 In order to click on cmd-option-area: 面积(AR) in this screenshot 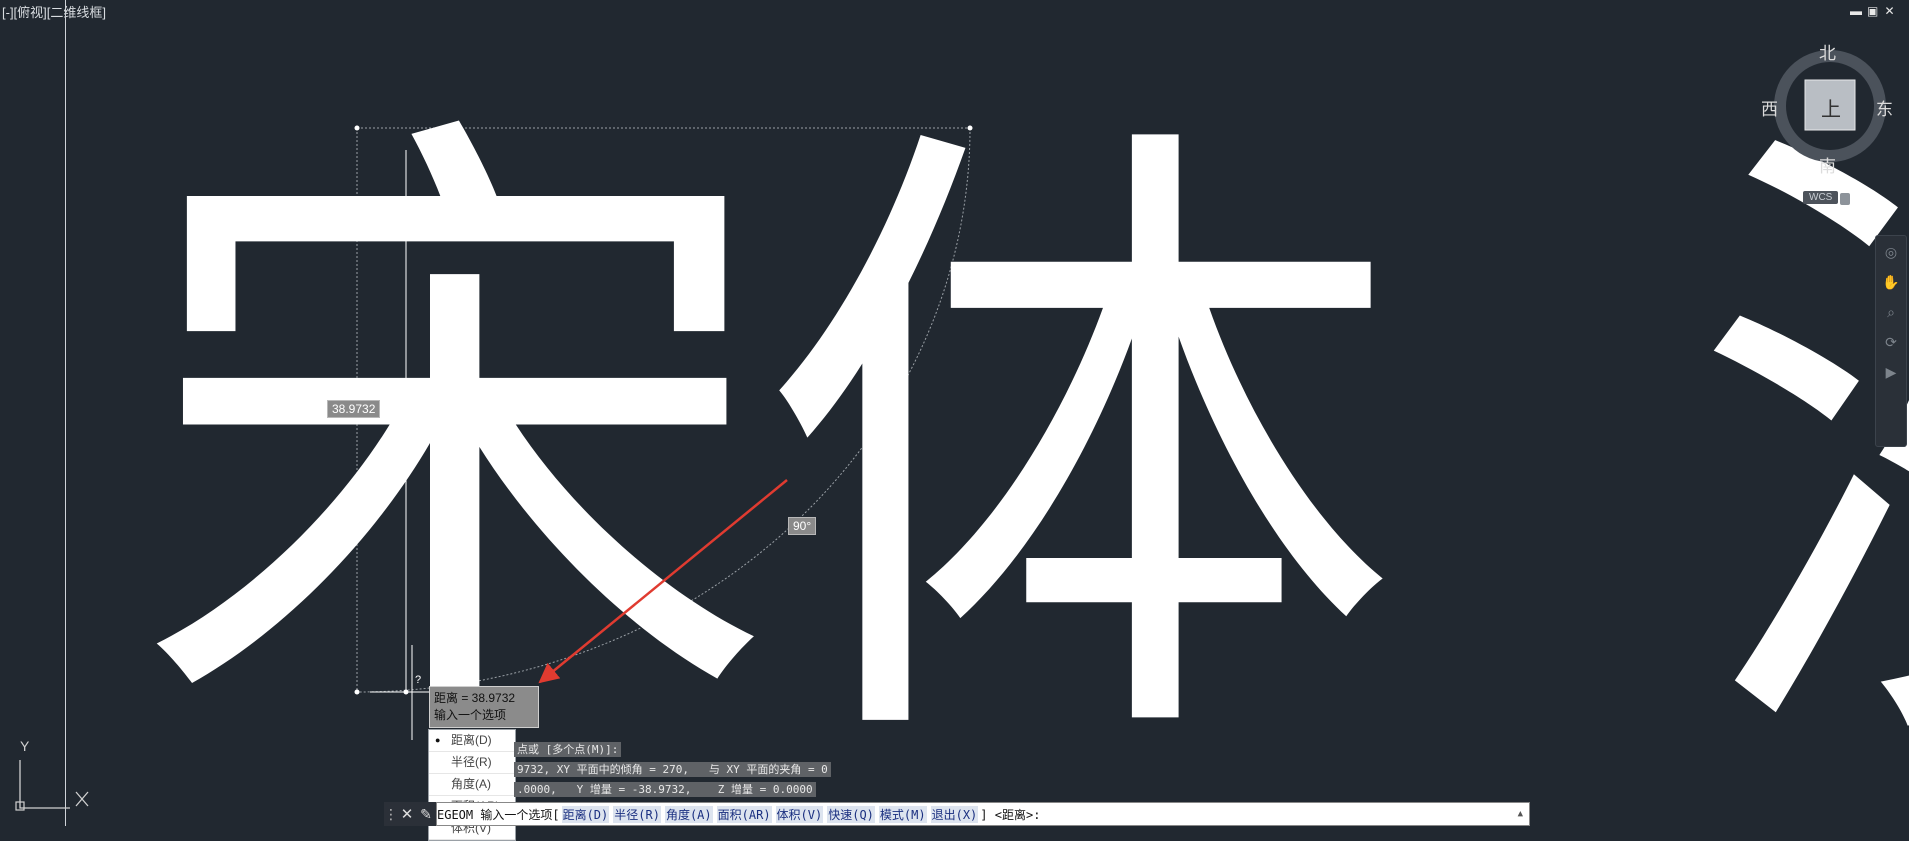, I will do `click(744, 814)`.